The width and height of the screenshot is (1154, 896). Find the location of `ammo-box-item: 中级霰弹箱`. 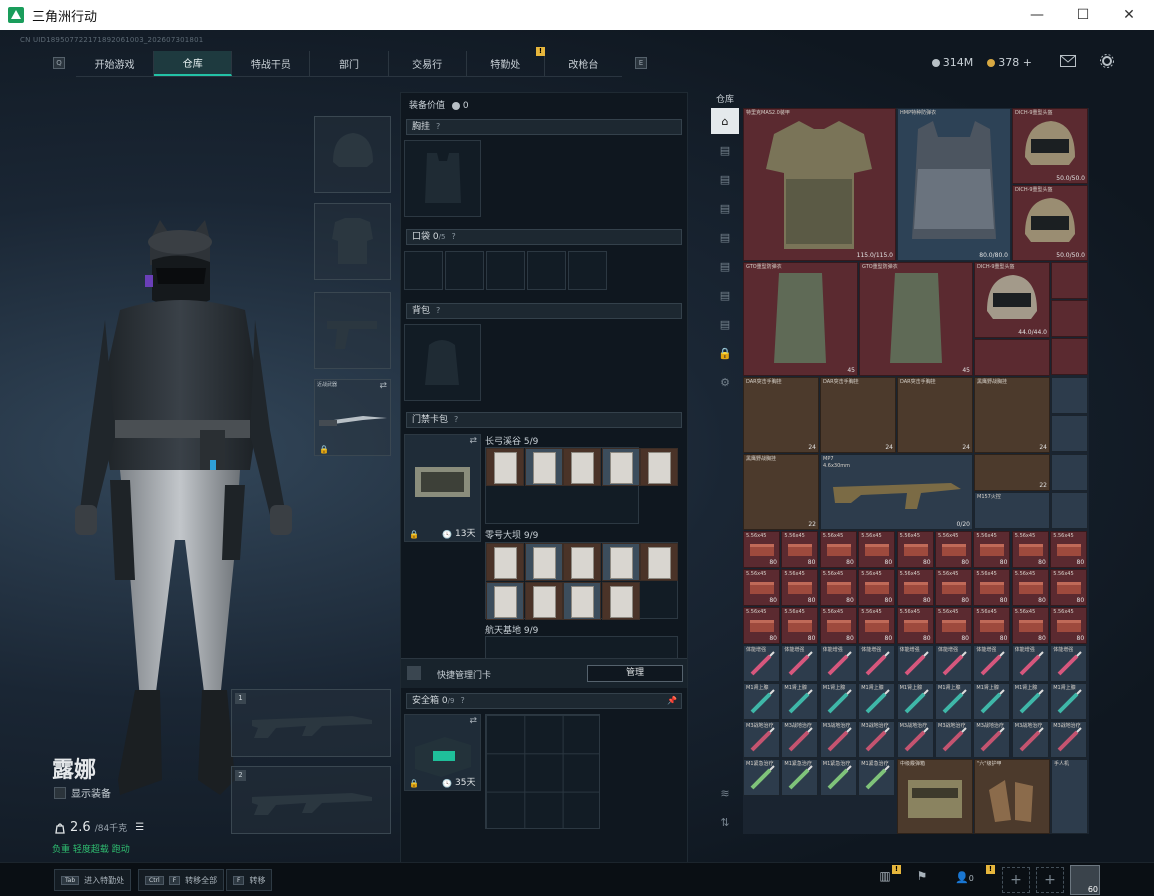

ammo-box-item: 中级霰弹箱 is located at coordinates (935, 796).